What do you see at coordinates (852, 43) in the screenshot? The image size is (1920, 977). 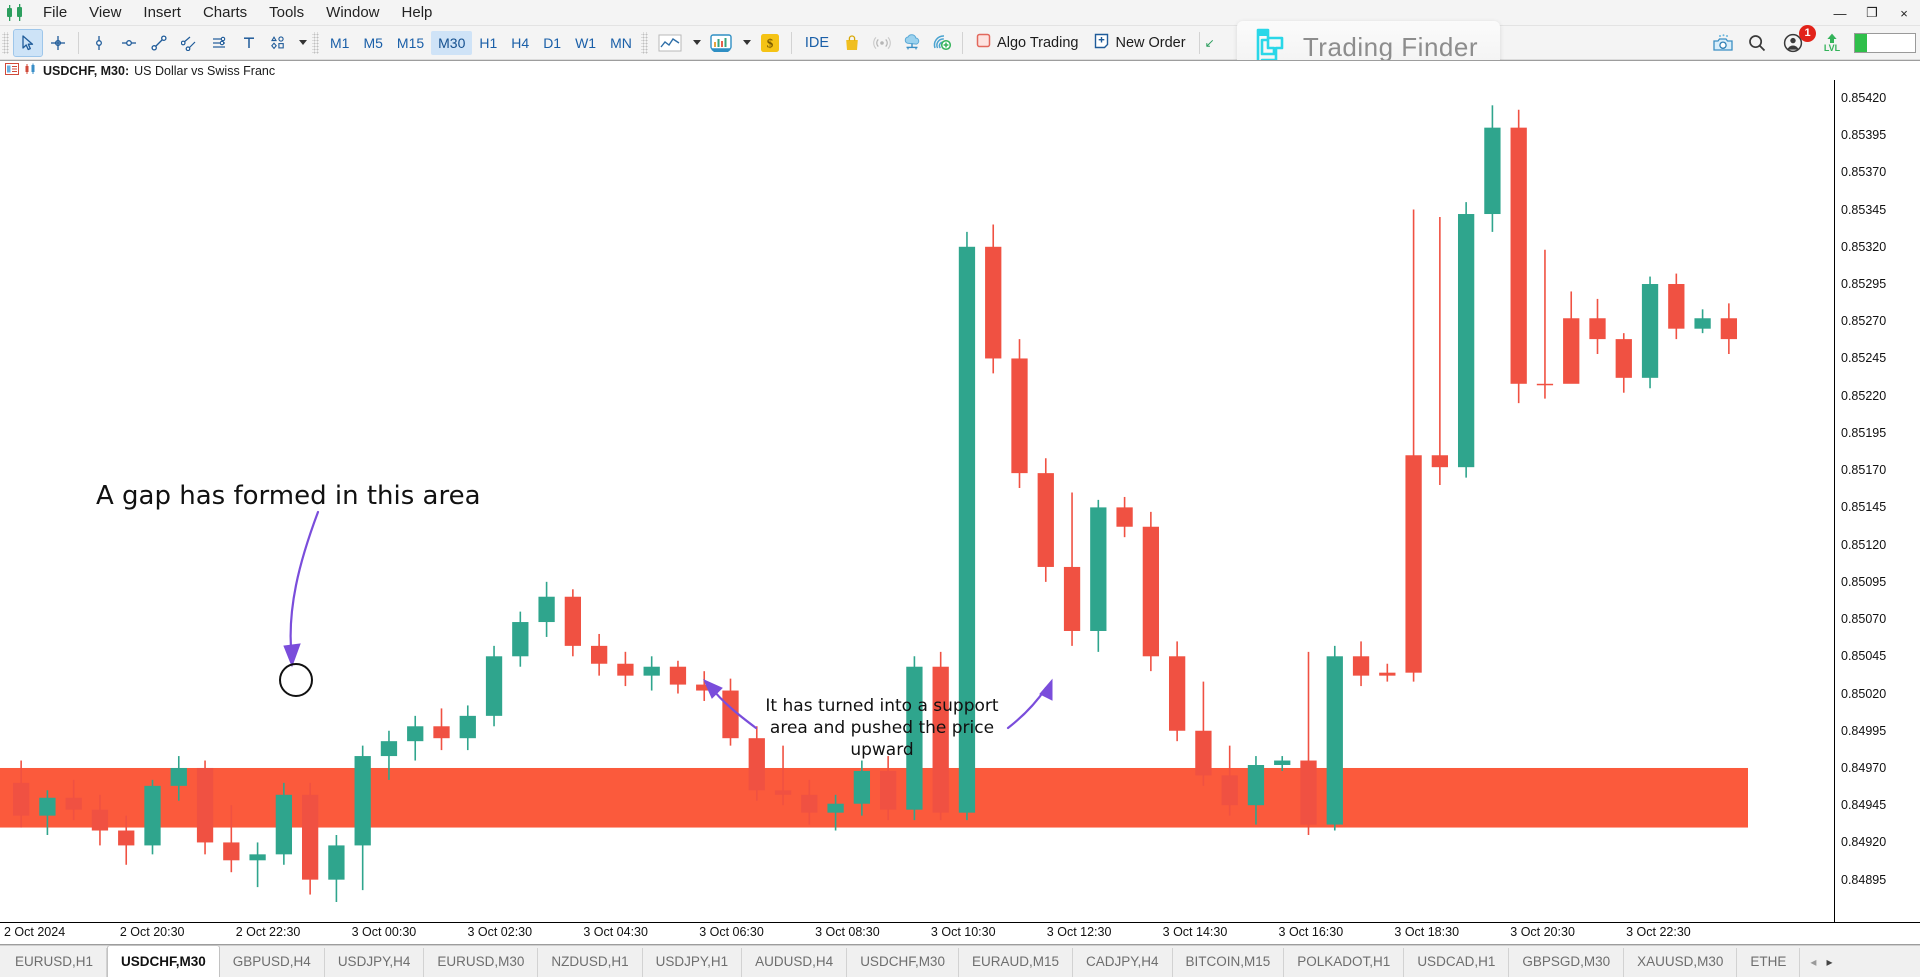 I see `market-button` at bounding box center [852, 43].